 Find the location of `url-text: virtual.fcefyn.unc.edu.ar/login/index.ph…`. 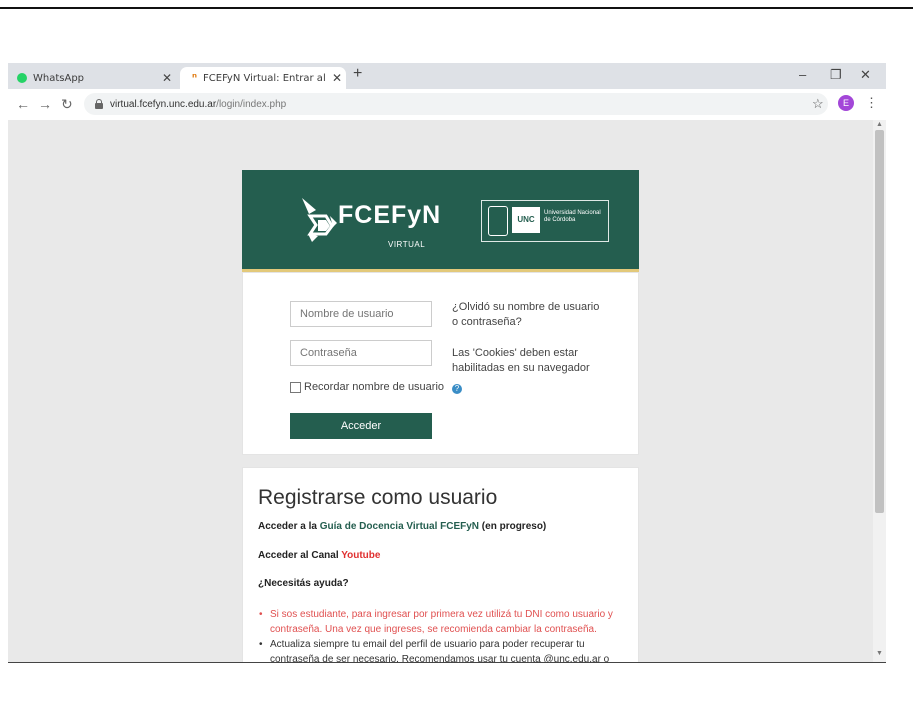

url-text: virtual.fcefyn.unc.edu.ar/login/index.ph… is located at coordinates (198, 104).